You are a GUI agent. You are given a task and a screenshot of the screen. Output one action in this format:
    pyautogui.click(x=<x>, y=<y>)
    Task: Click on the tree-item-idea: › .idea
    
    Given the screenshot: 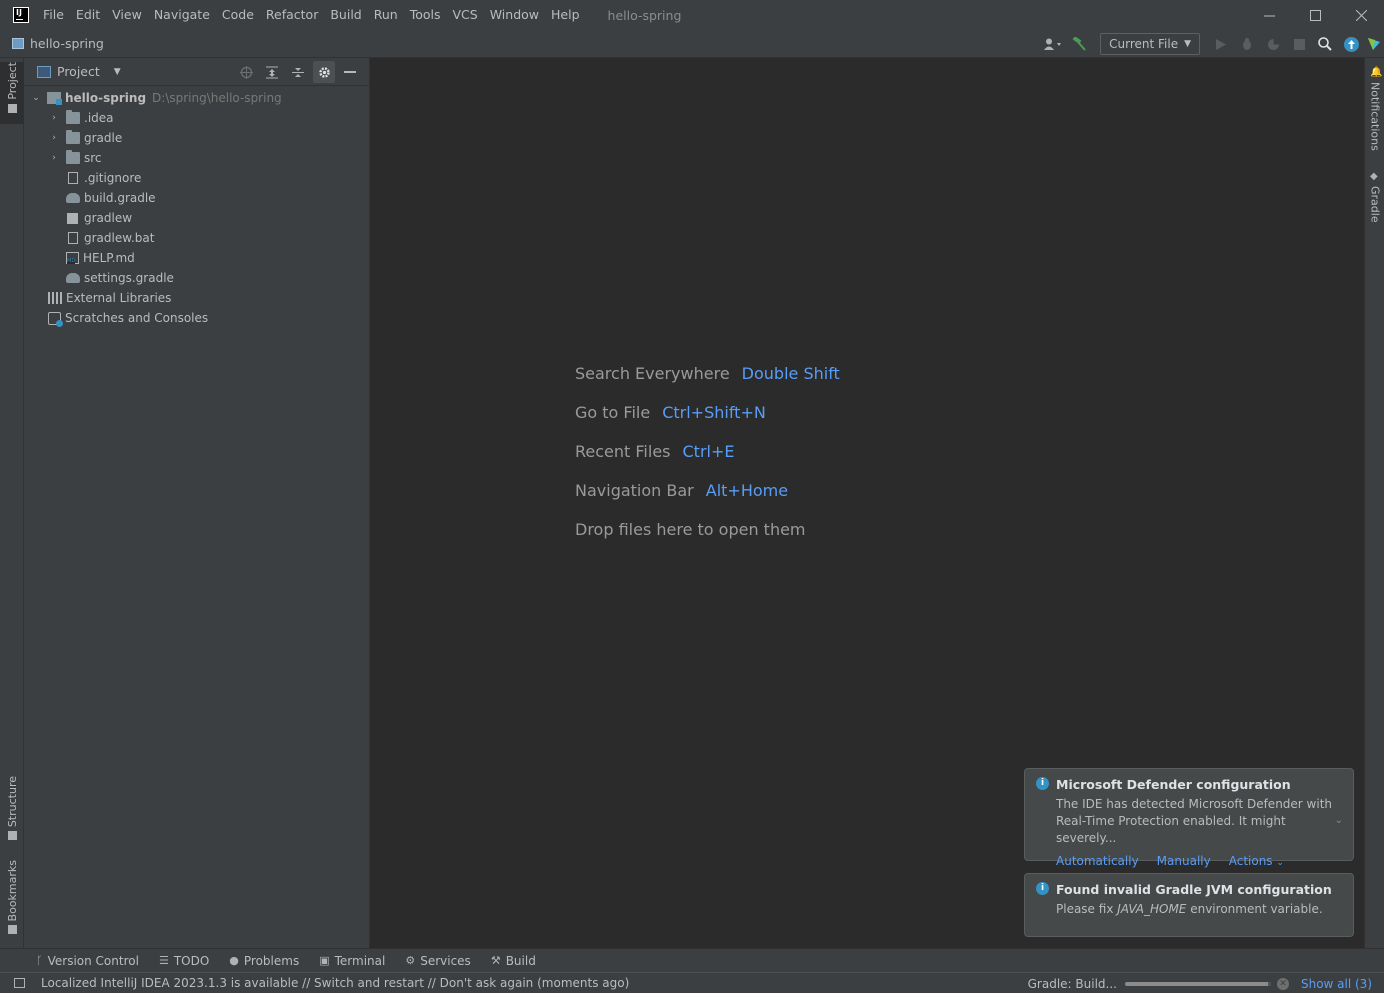 What is the action you would take?
    pyautogui.click(x=196, y=118)
    